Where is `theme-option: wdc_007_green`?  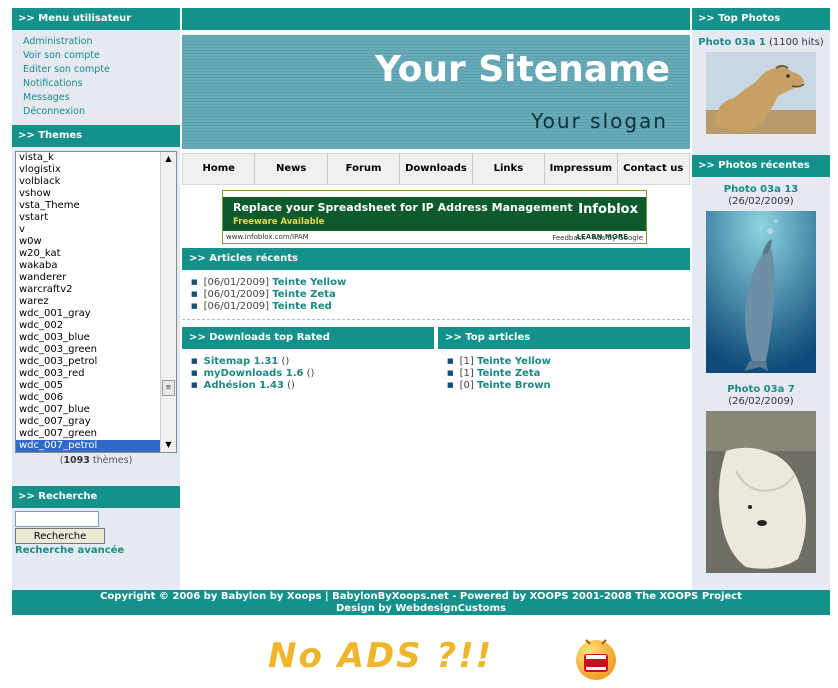 theme-option: wdc_007_green is located at coordinates (96, 434).